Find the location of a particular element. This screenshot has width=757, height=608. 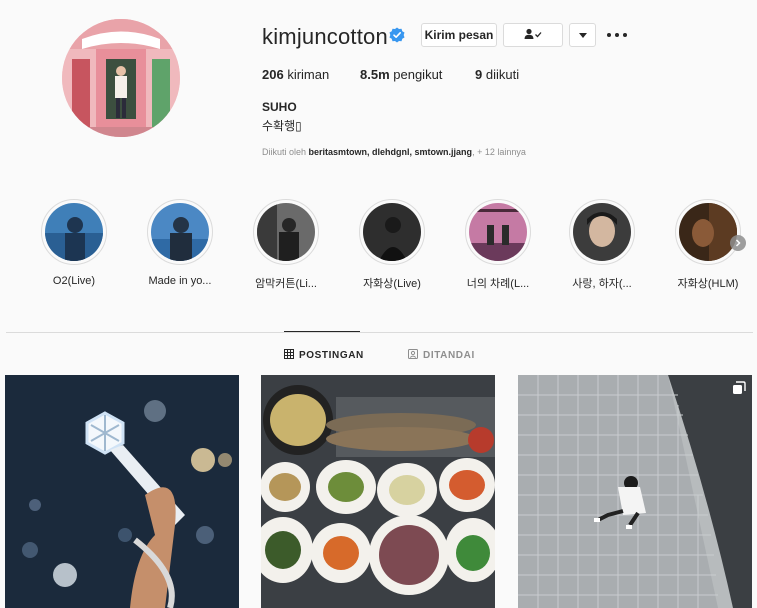

profile-full-name: SUHO is located at coordinates (279, 107).